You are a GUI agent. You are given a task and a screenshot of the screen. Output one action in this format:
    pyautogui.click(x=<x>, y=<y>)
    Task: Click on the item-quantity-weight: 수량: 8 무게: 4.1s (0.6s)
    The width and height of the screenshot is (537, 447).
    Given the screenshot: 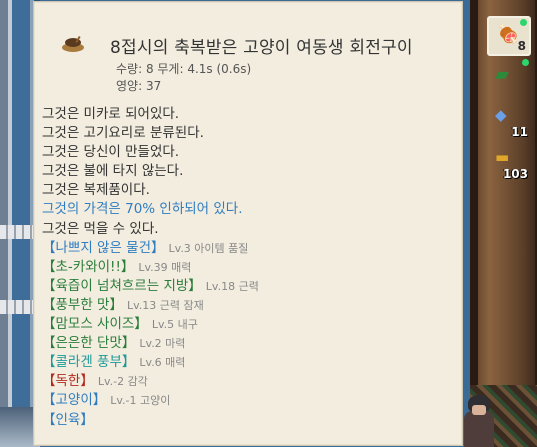 What is the action you would take?
    pyautogui.click(x=184, y=69)
    